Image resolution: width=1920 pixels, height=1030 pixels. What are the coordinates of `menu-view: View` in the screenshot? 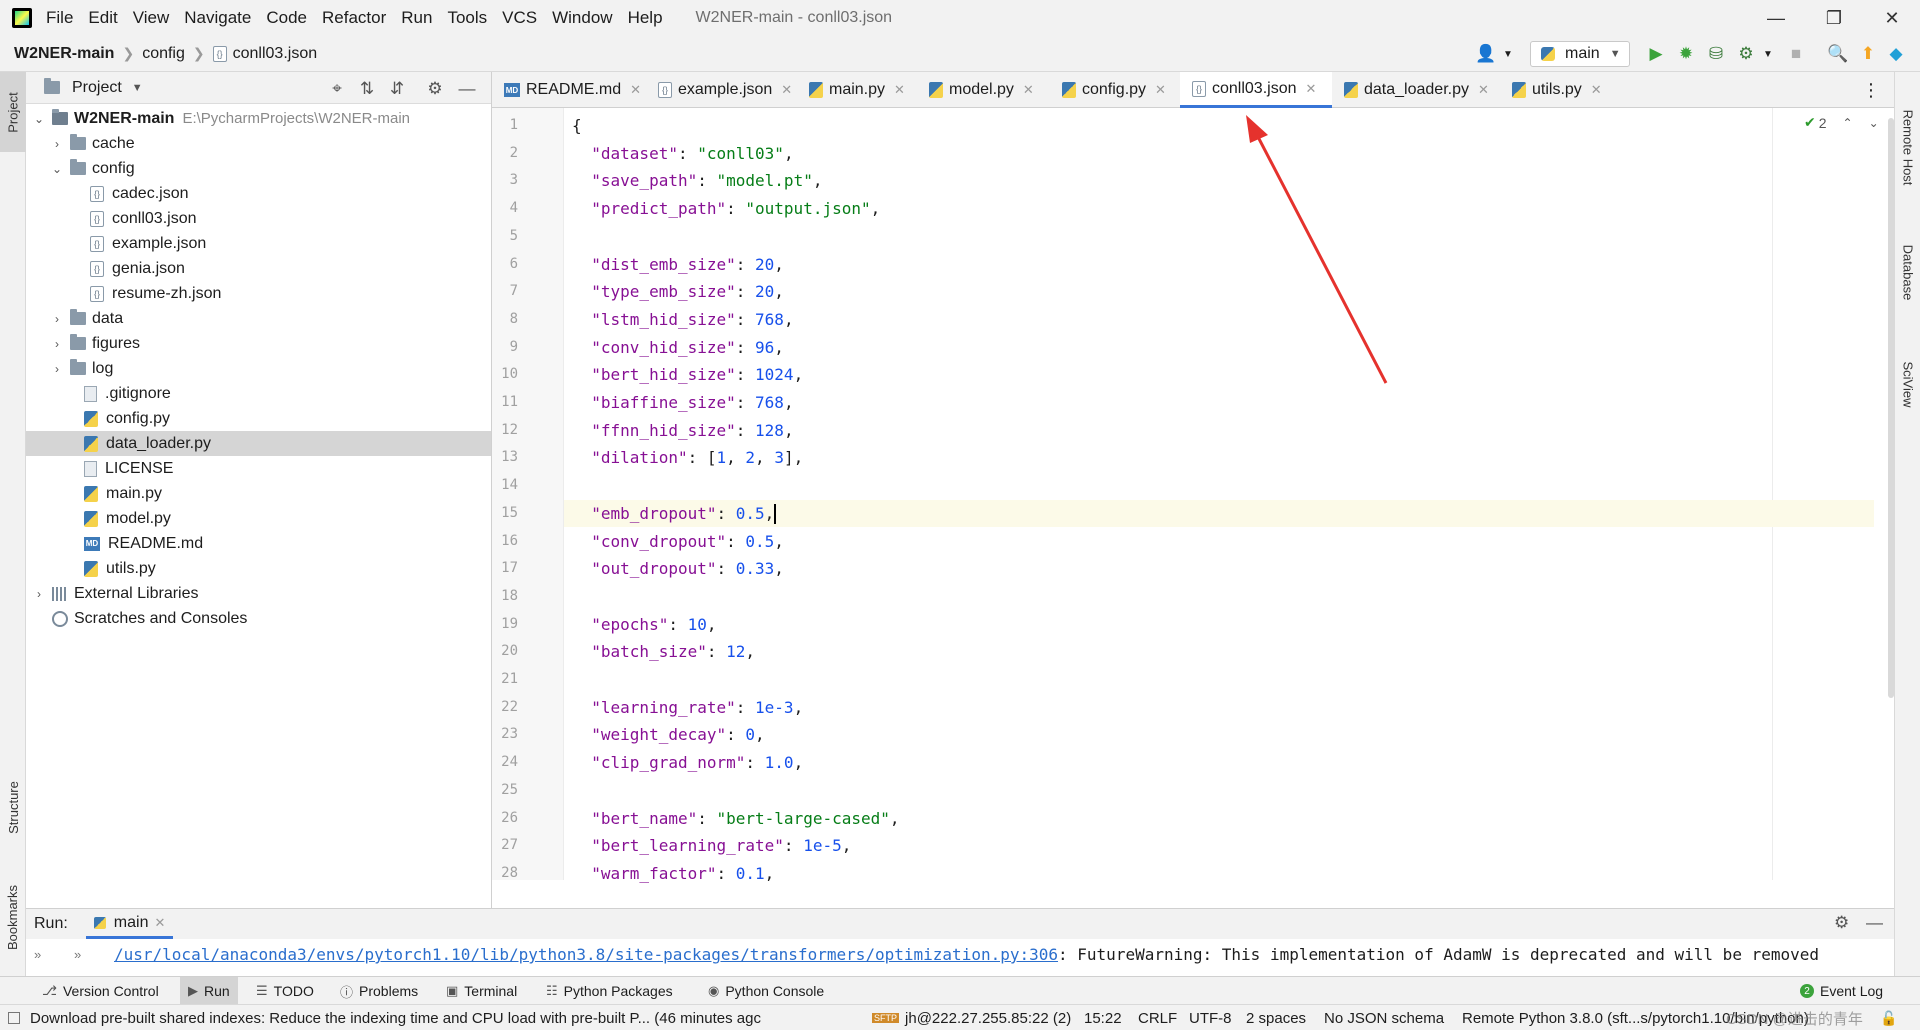 It's located at (151, 18).